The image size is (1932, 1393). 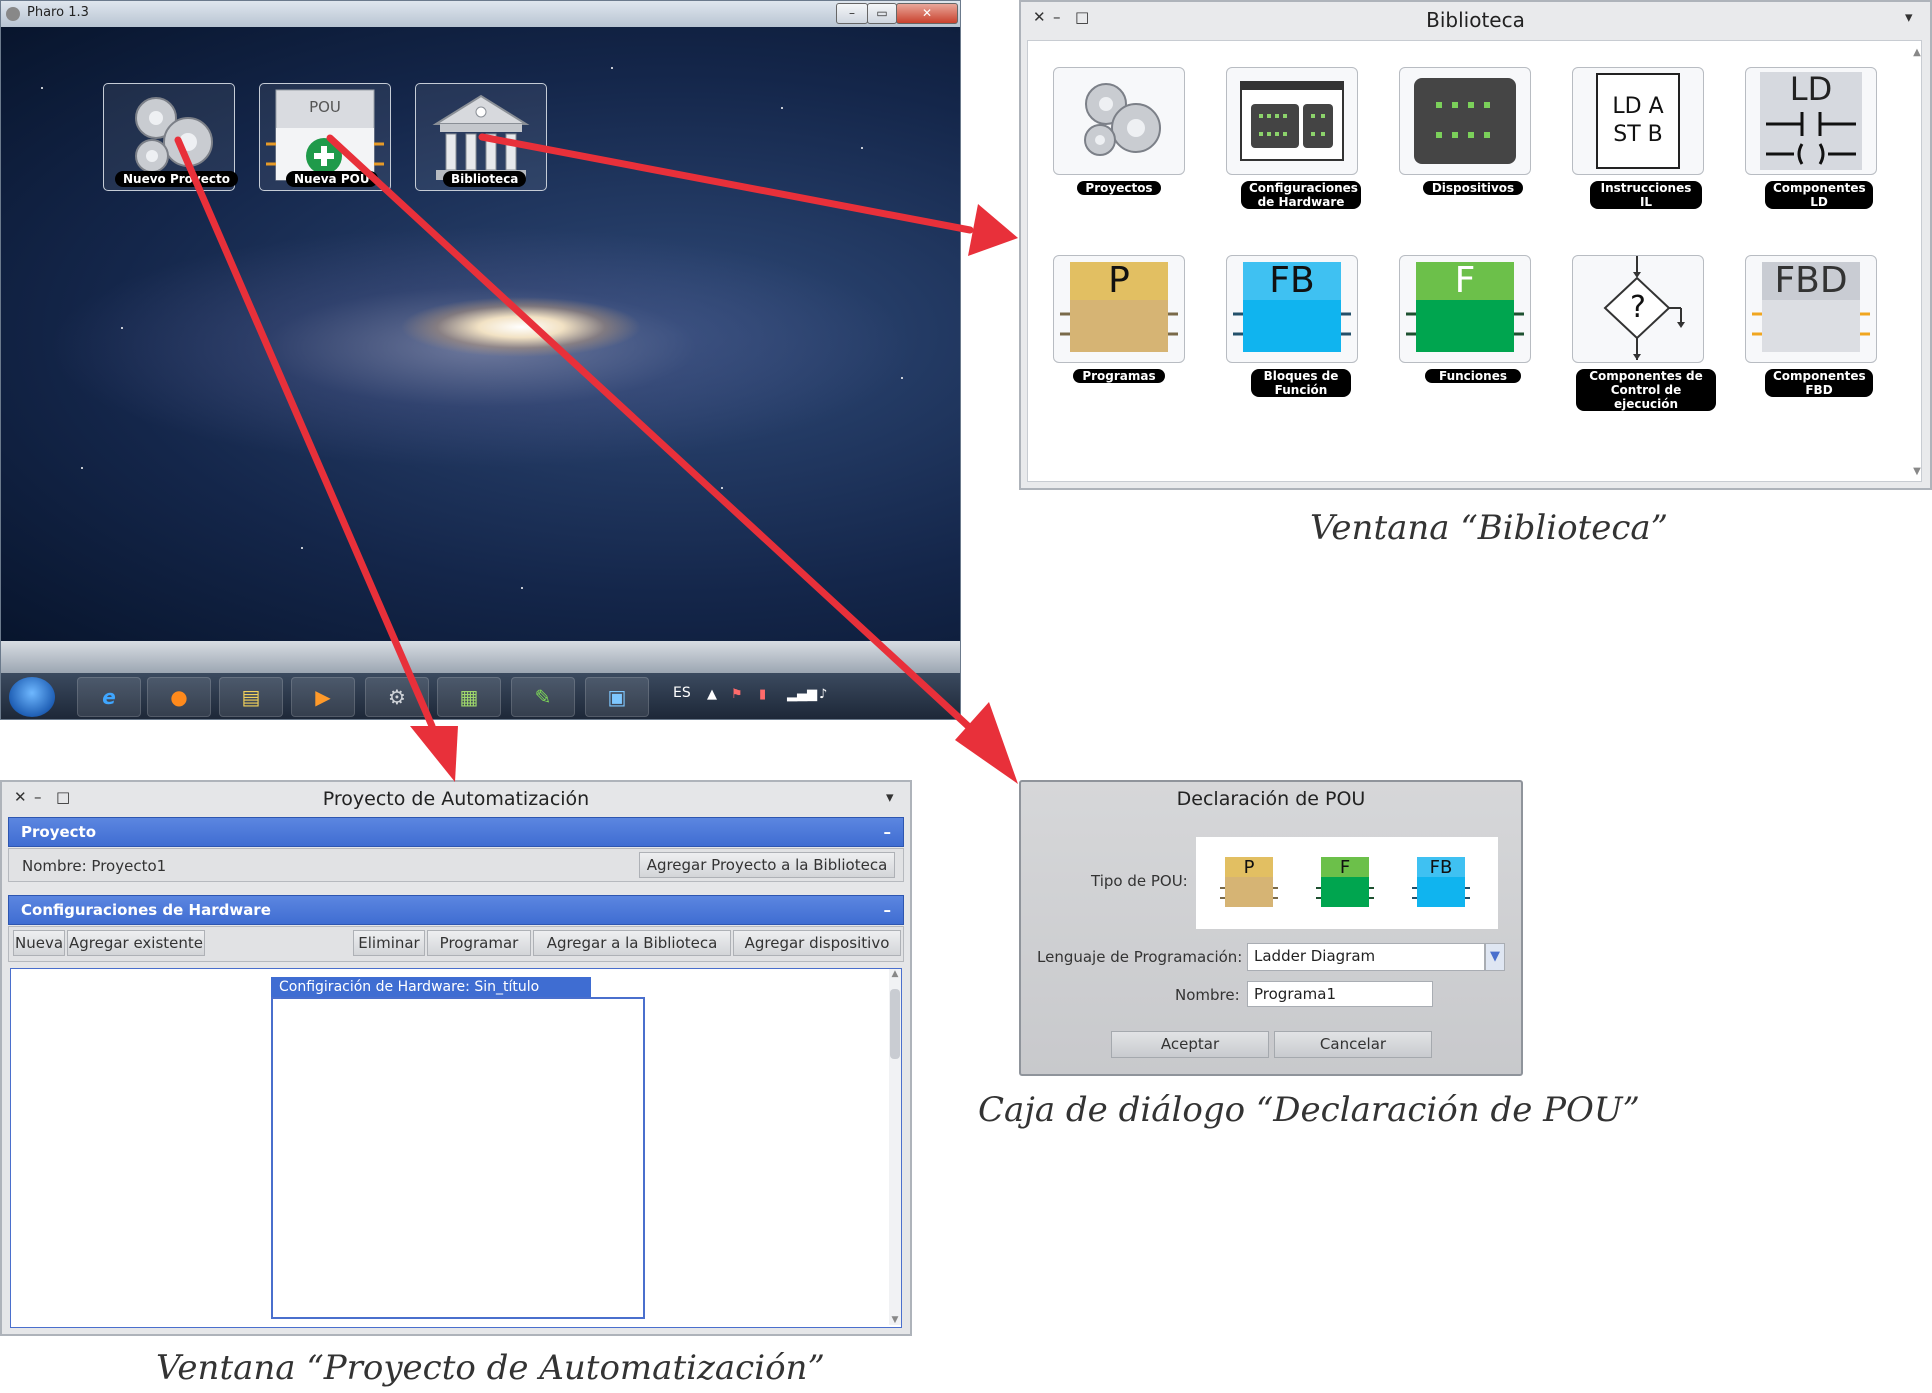 What do you see at coordinates (986, 743) in the screenshot?
I see `arrowhead-pou` at bounding box center [986, 743].